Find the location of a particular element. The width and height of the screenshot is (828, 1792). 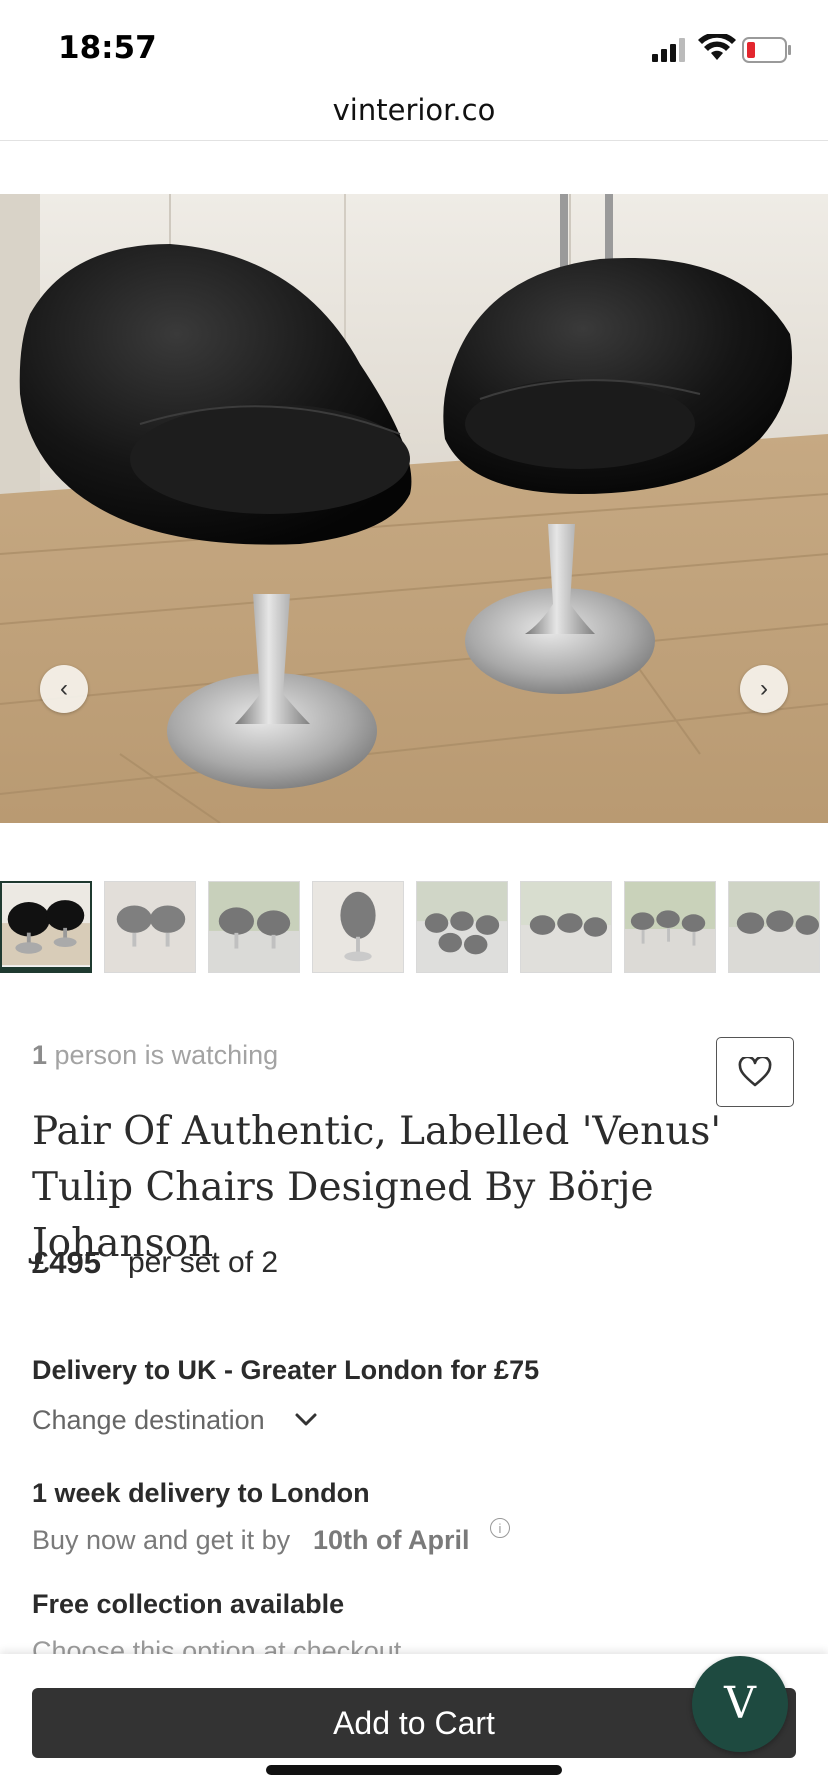

product-price: £495 is located at coordinates (66, 1262).